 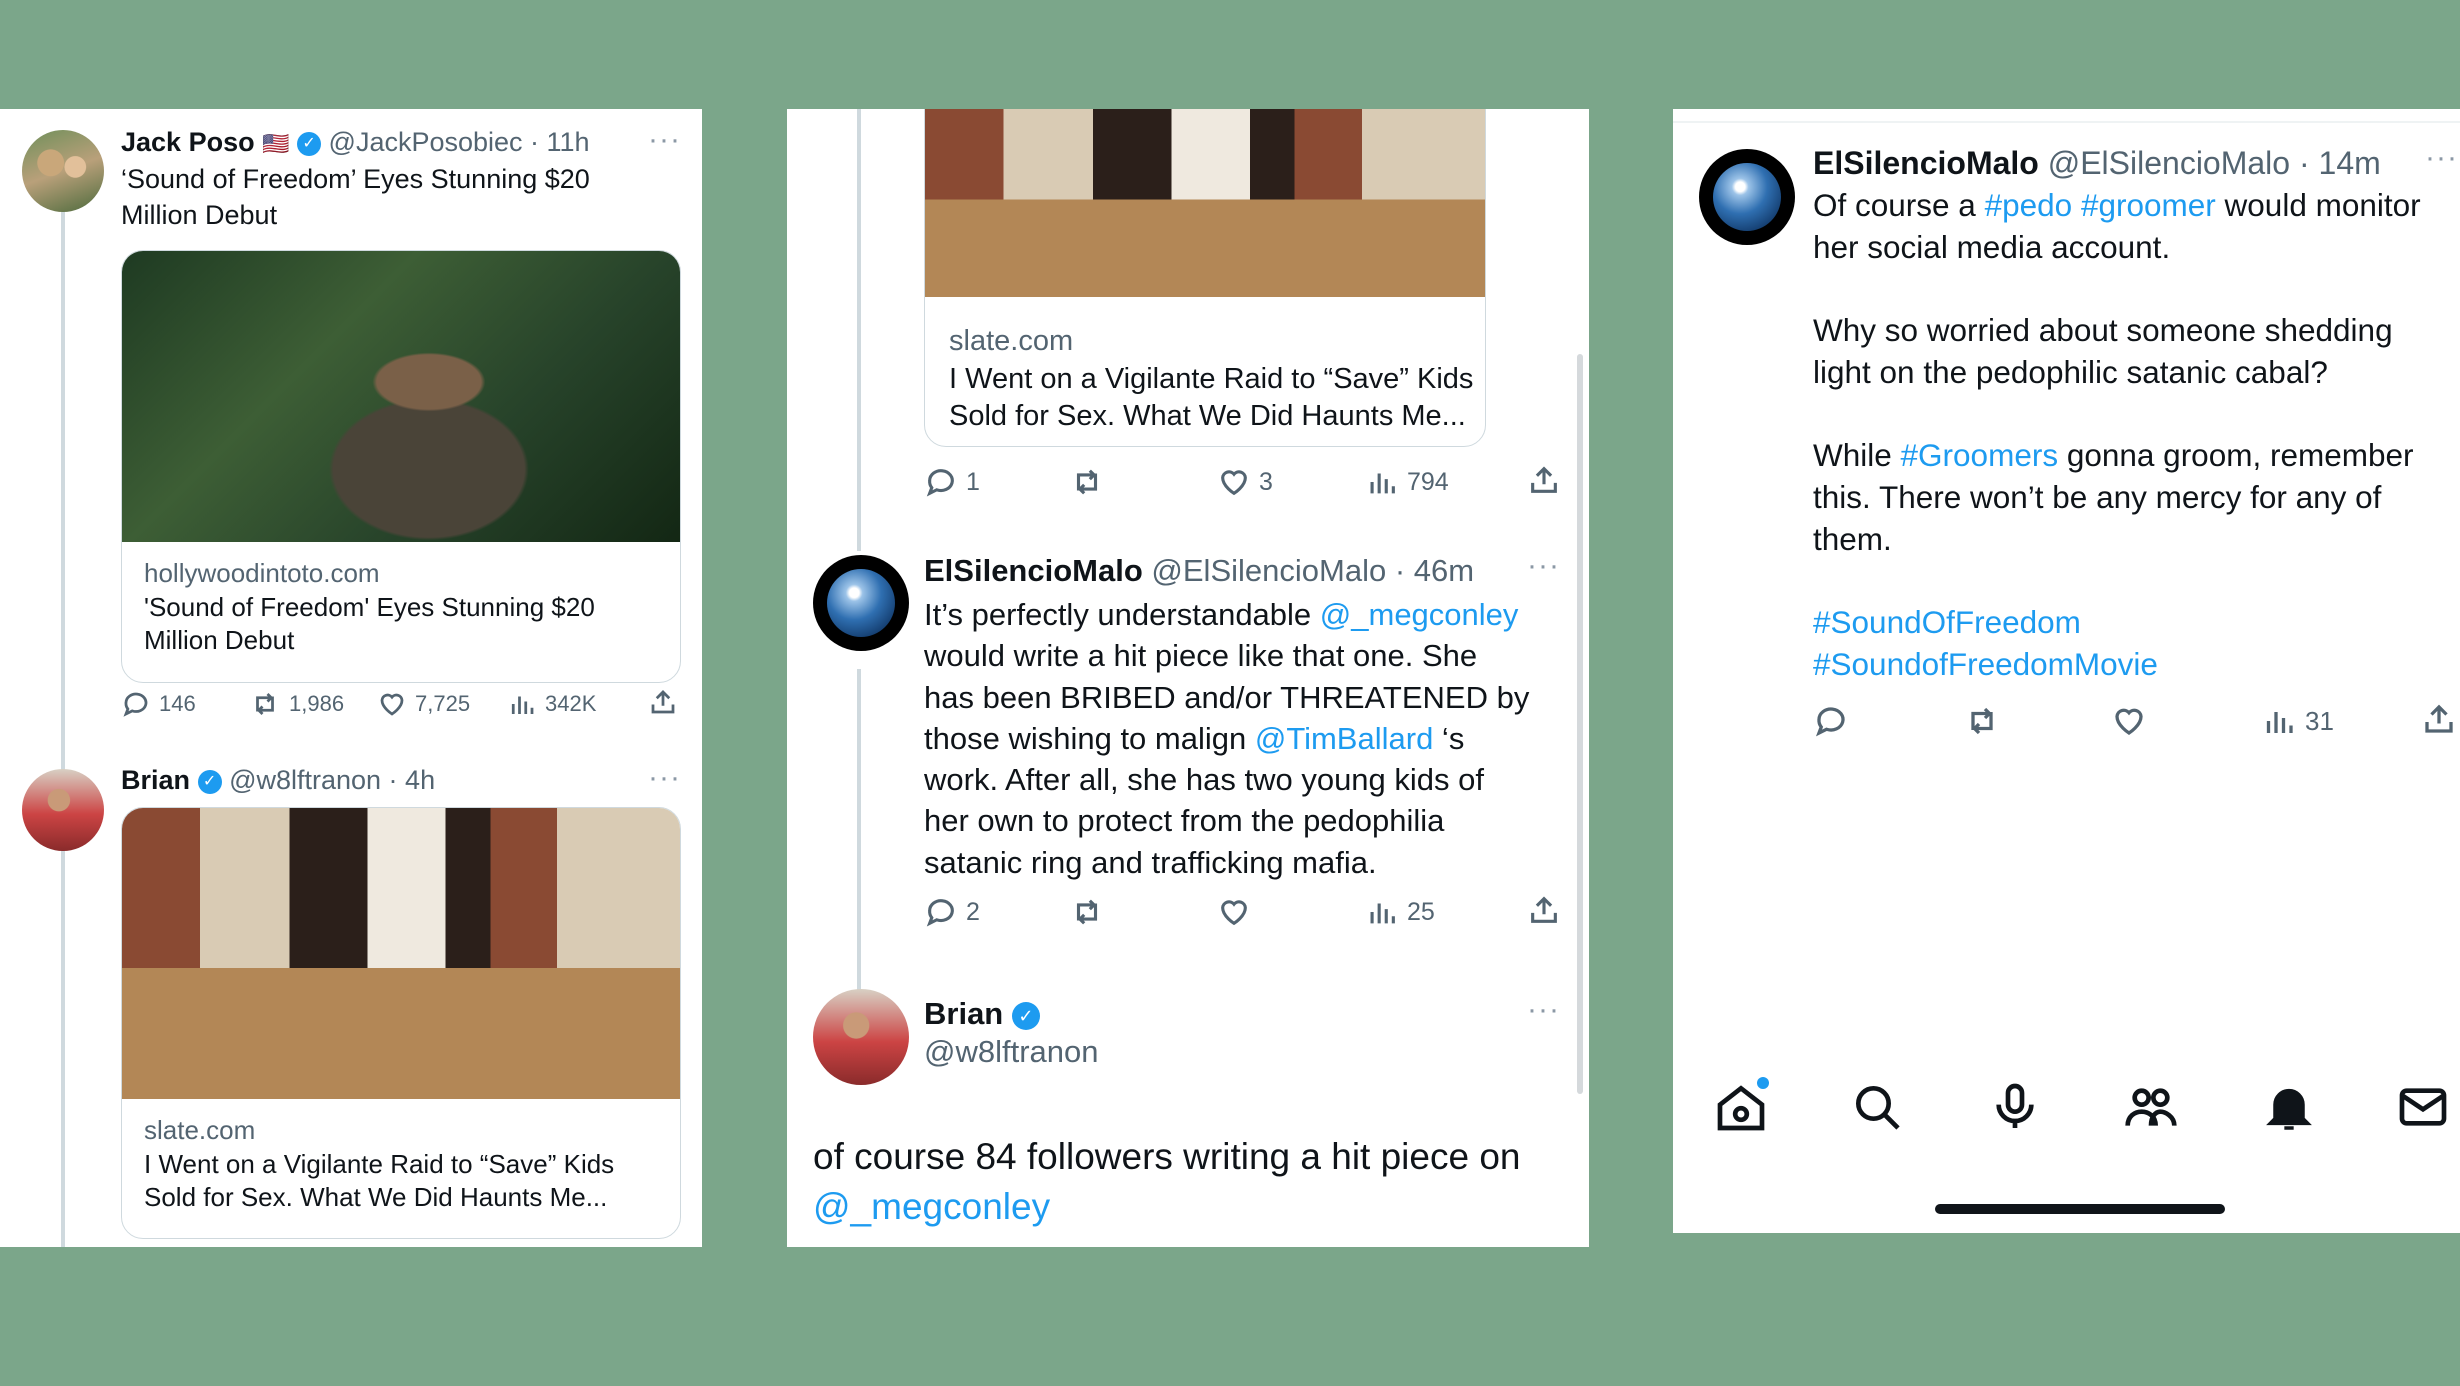 What do you see at coordinates (973, 911) in the screenshot?
I see `reply-count: 2` at bounding box center [973, 911].